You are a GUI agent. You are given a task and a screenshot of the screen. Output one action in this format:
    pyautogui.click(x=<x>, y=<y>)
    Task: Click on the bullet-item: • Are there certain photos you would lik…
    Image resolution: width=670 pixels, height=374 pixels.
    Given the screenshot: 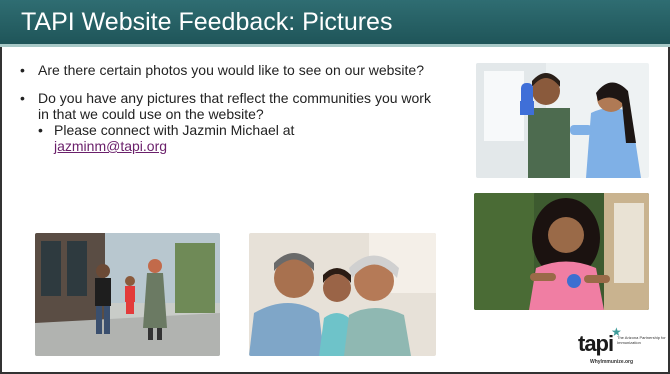 What is the action you would take?
    pyautogui.click(x=230, y=70)
    